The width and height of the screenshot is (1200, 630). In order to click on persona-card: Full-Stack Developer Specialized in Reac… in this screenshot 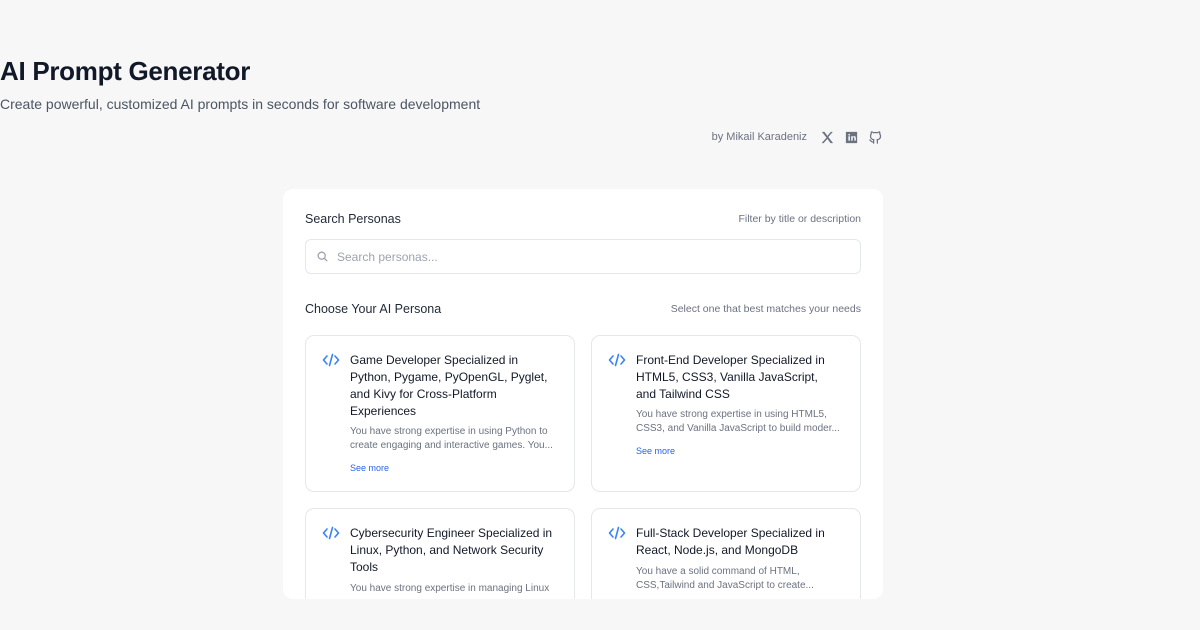, I will do `click(726, 553)`.